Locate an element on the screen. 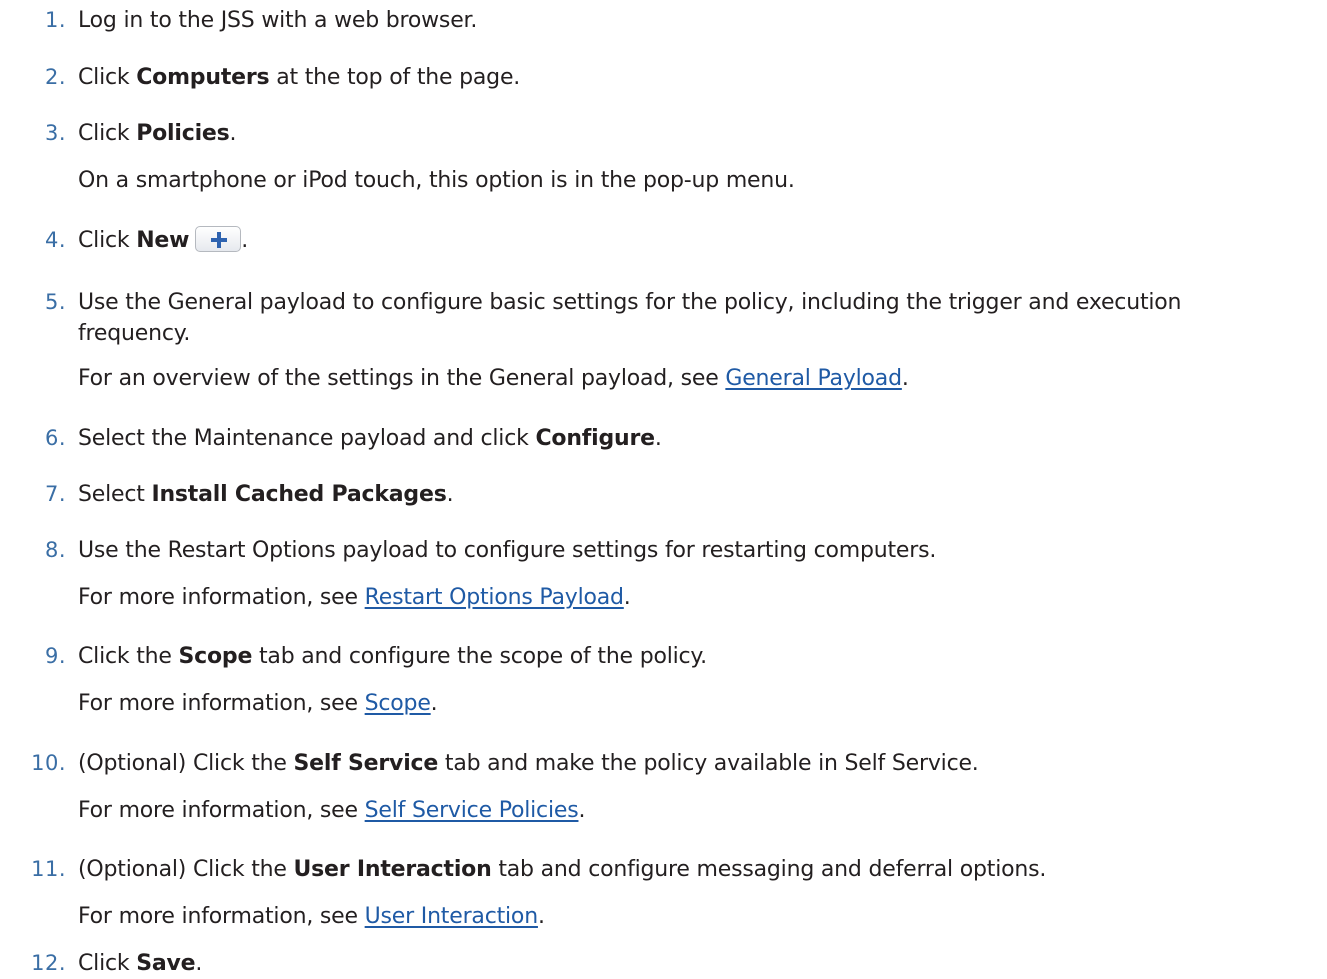 The height and width of the screenshot is (979, 1327). ui-term-user-interaction: User Interaction is located at coordinates (392, 869).